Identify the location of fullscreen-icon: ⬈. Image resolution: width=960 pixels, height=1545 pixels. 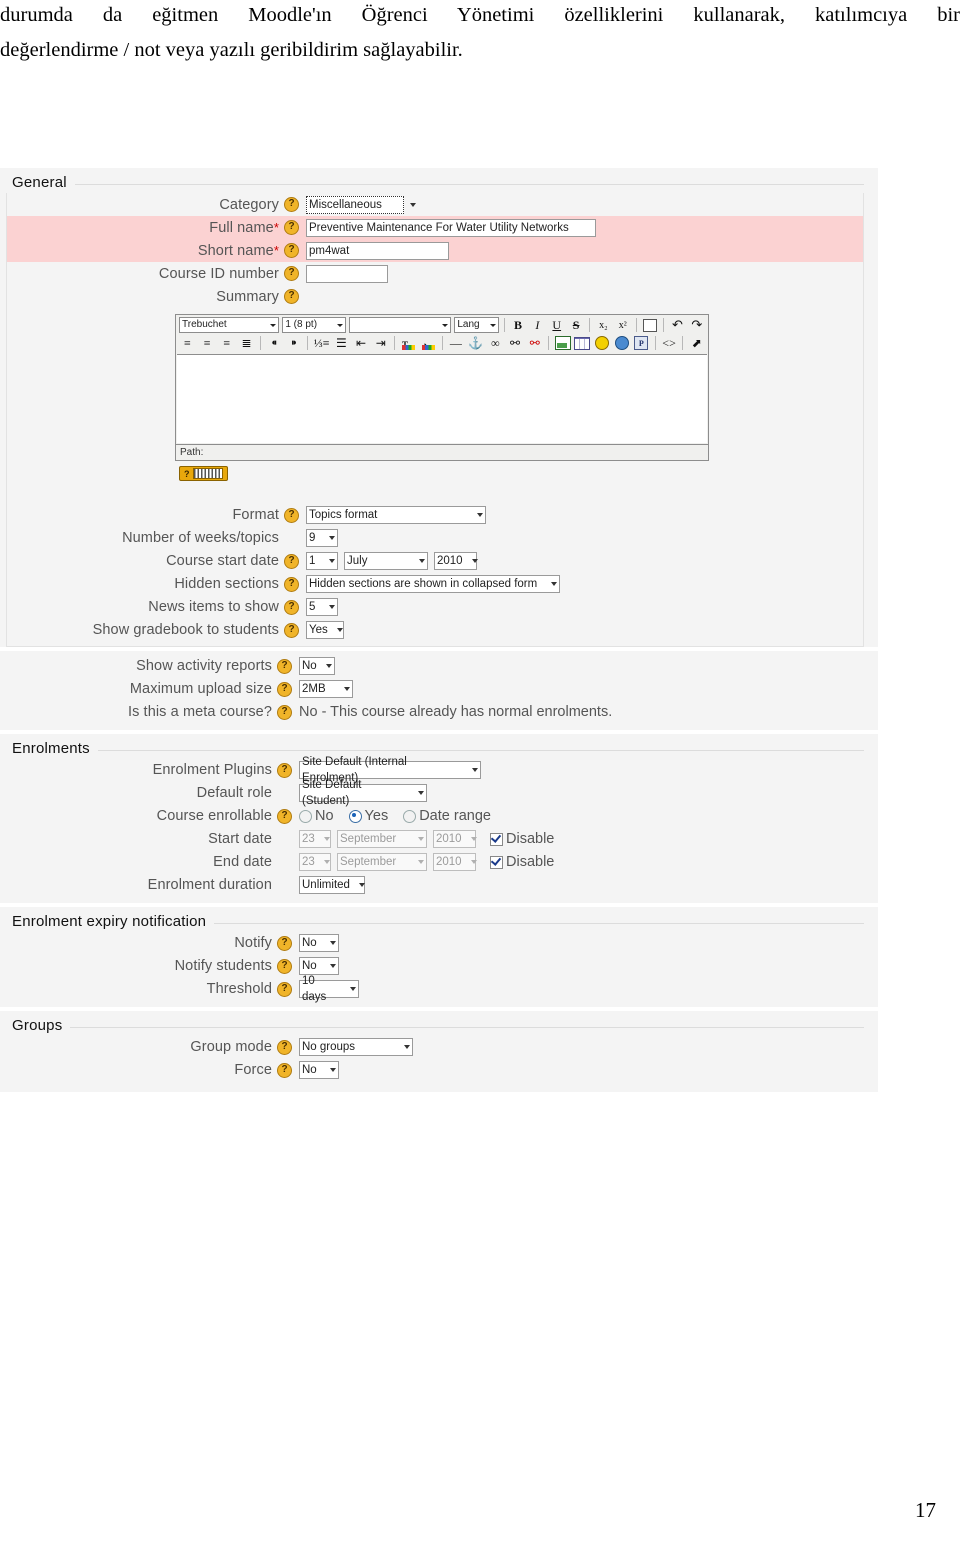
(696, 343).